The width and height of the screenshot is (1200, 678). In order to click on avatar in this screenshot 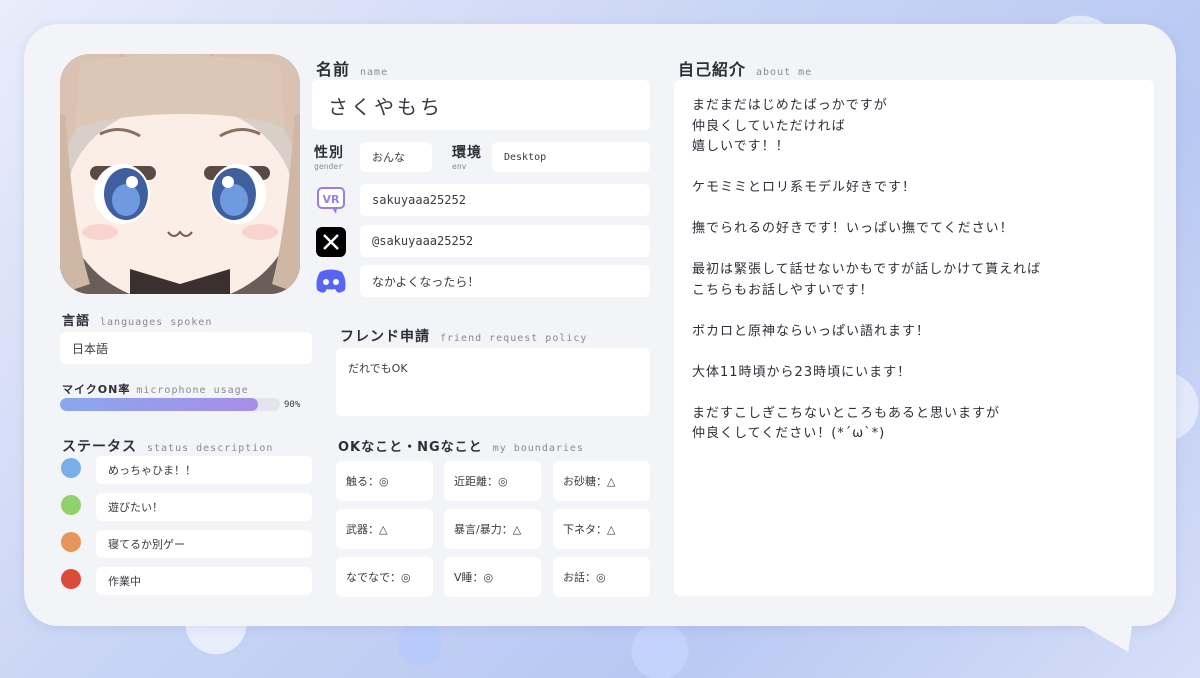, I will do `click(180, 174)`.